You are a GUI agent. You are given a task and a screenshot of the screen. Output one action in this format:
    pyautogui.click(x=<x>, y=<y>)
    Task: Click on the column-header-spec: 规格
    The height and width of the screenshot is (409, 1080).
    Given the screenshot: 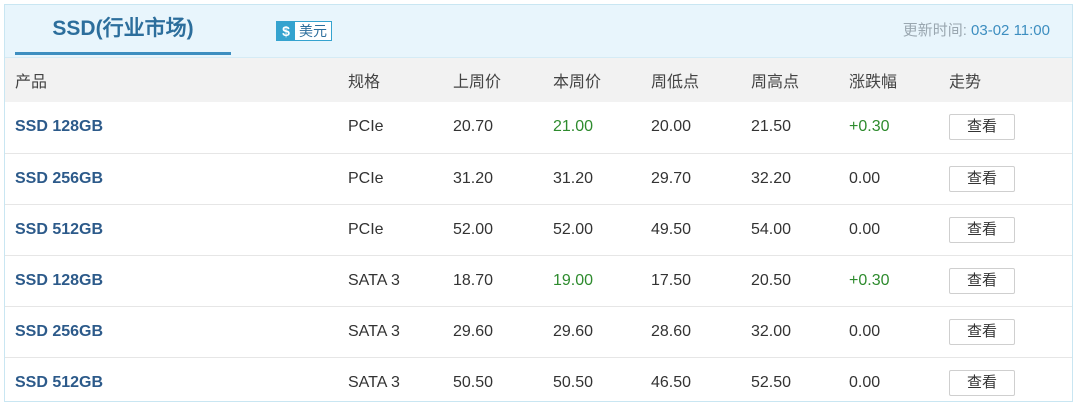 What is the action you would take?
    pyautogui.click(x=364, y=82)
    